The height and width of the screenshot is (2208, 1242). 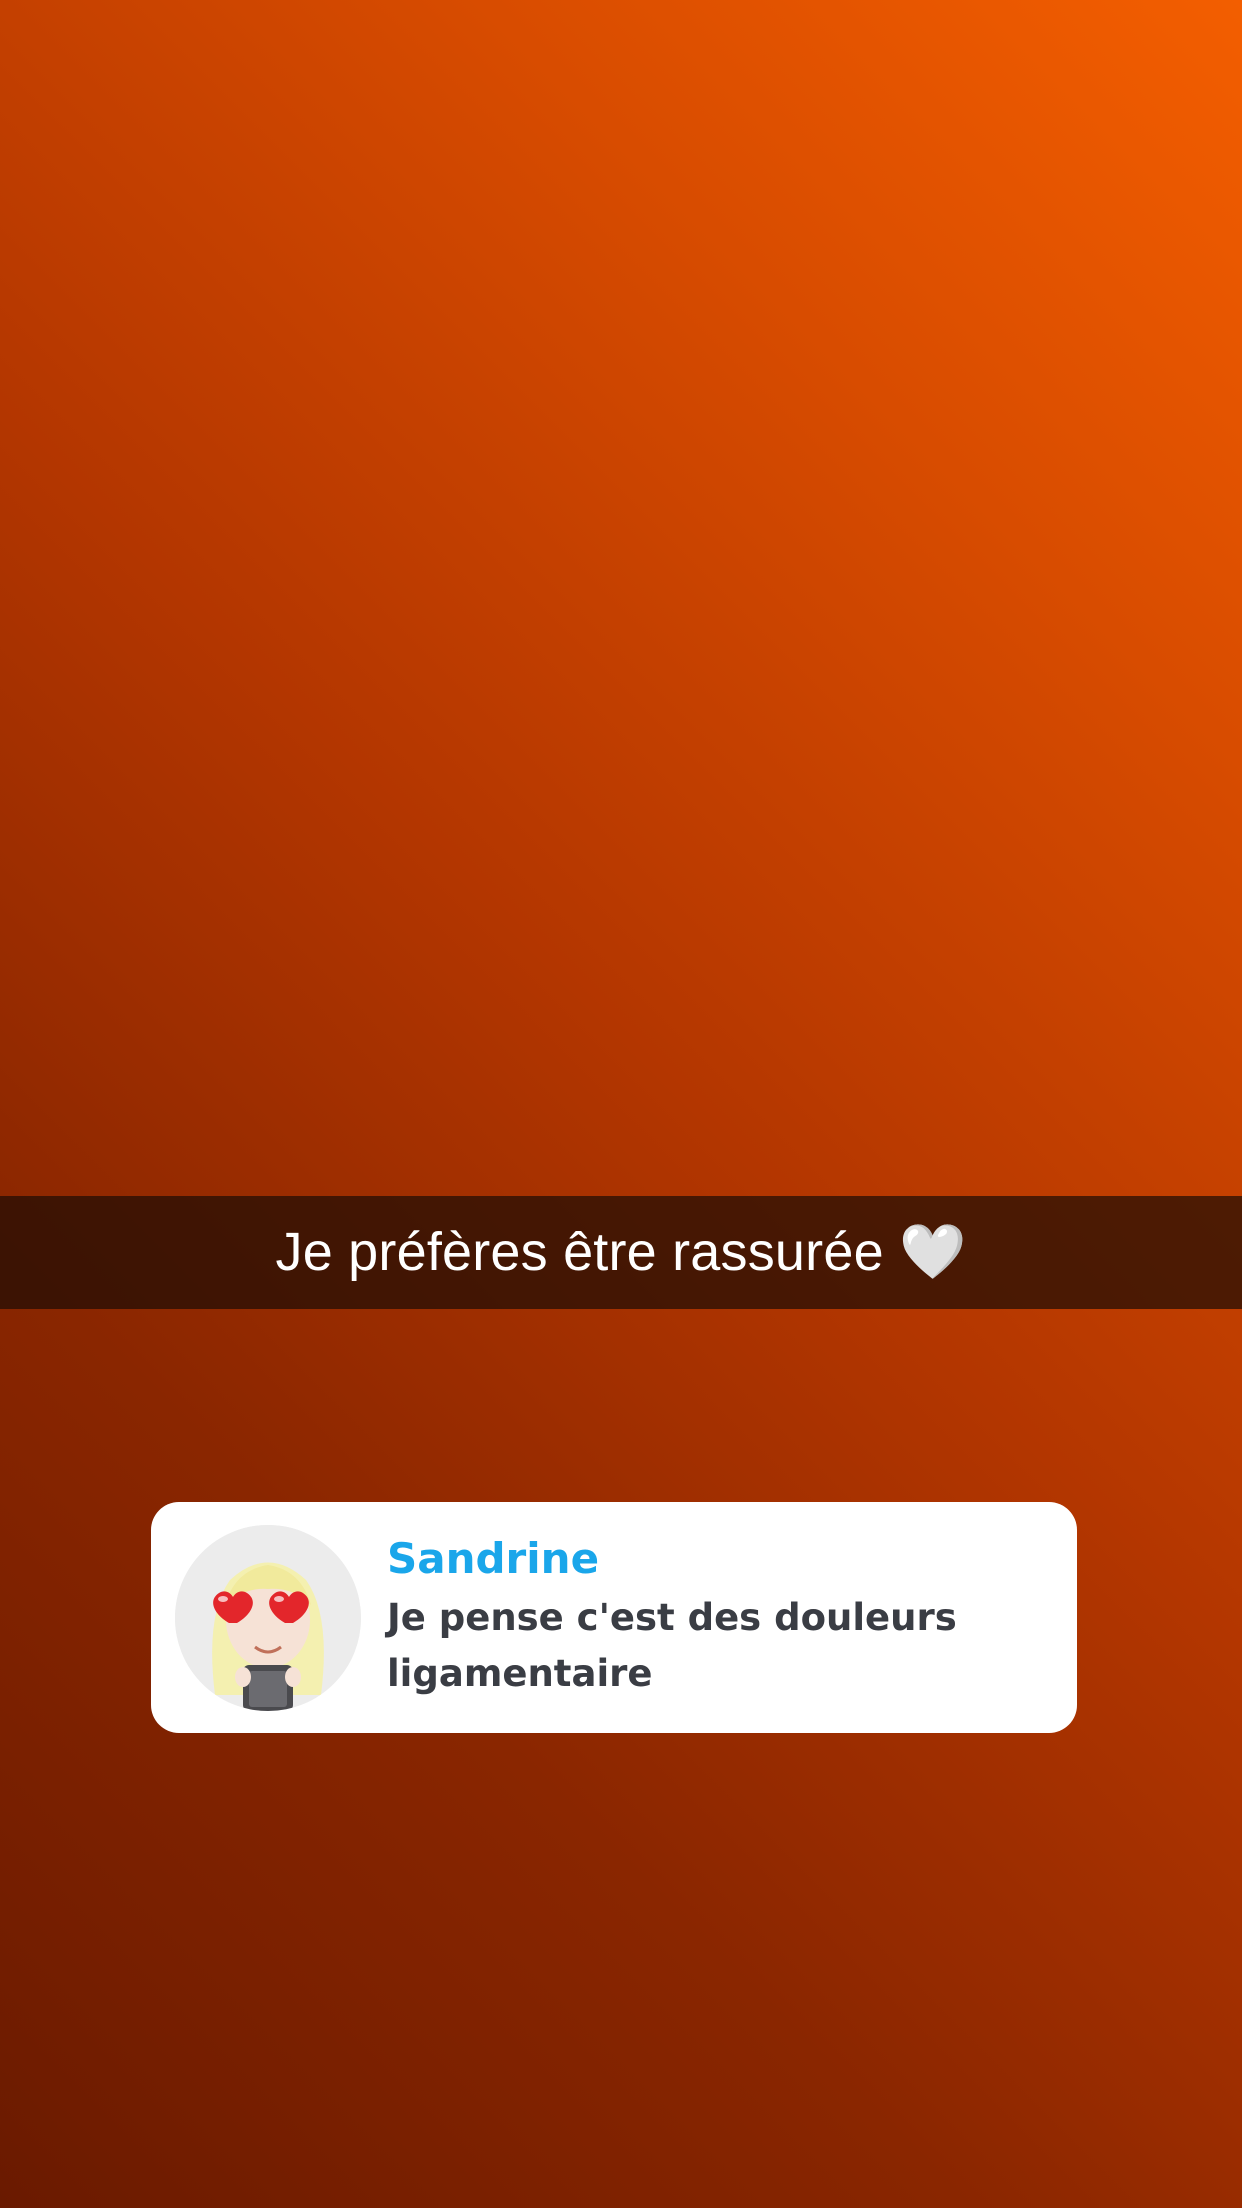 I want to click on reply-sender-name: Sandrine, so click(x=692, y=1559).